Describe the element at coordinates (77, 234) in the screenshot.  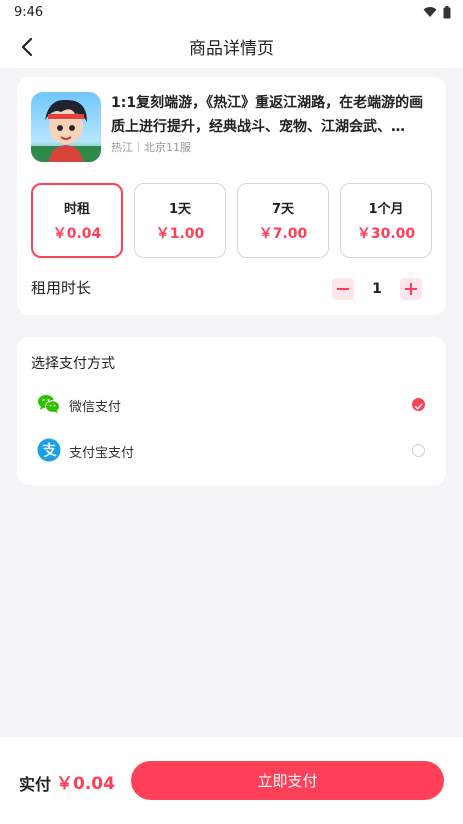
I see `plan-price: ￥0.04` at that location.